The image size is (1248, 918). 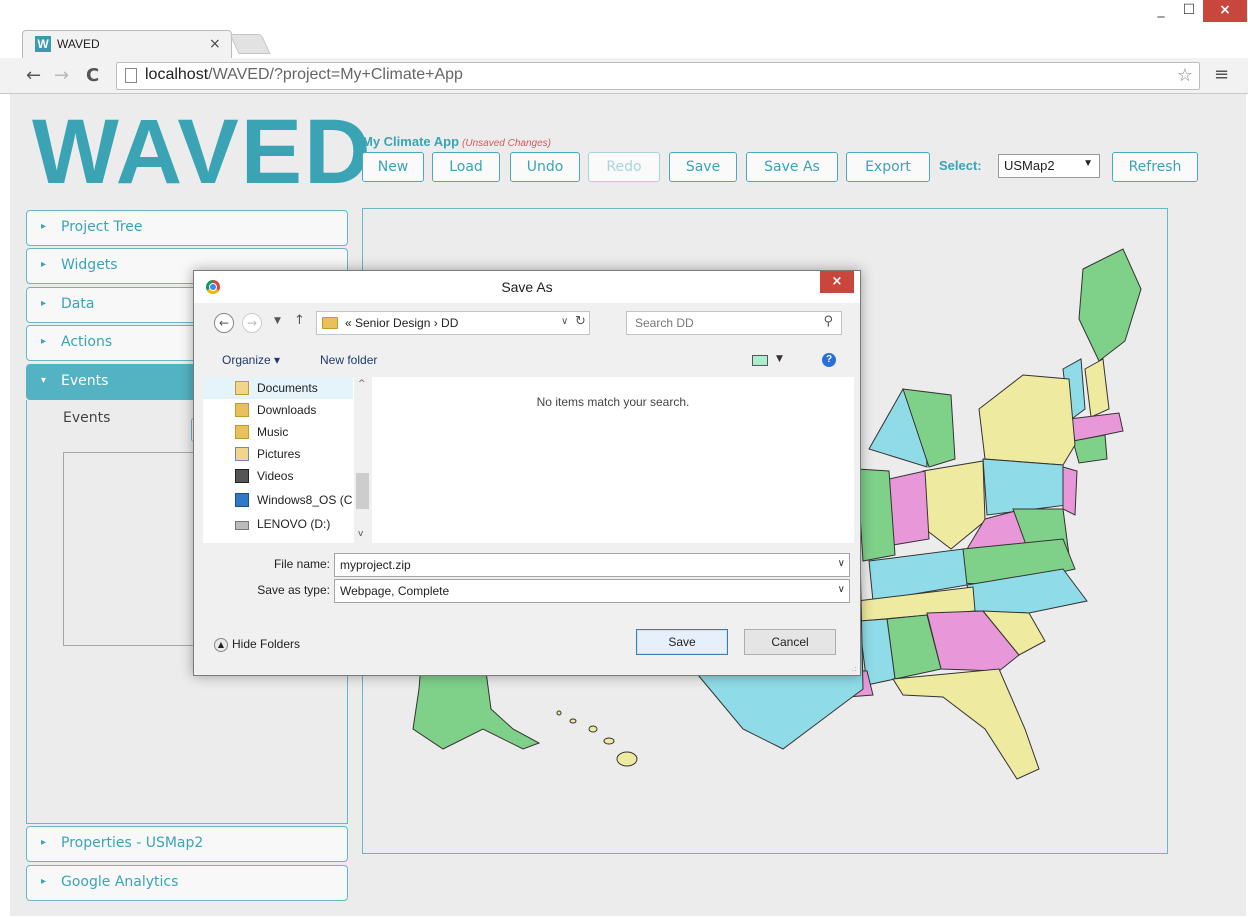 What do you see at coordinates (278, 476) in the screenshot?
I see `nav-item-videos: Videos` at bounding box center [278, 476].